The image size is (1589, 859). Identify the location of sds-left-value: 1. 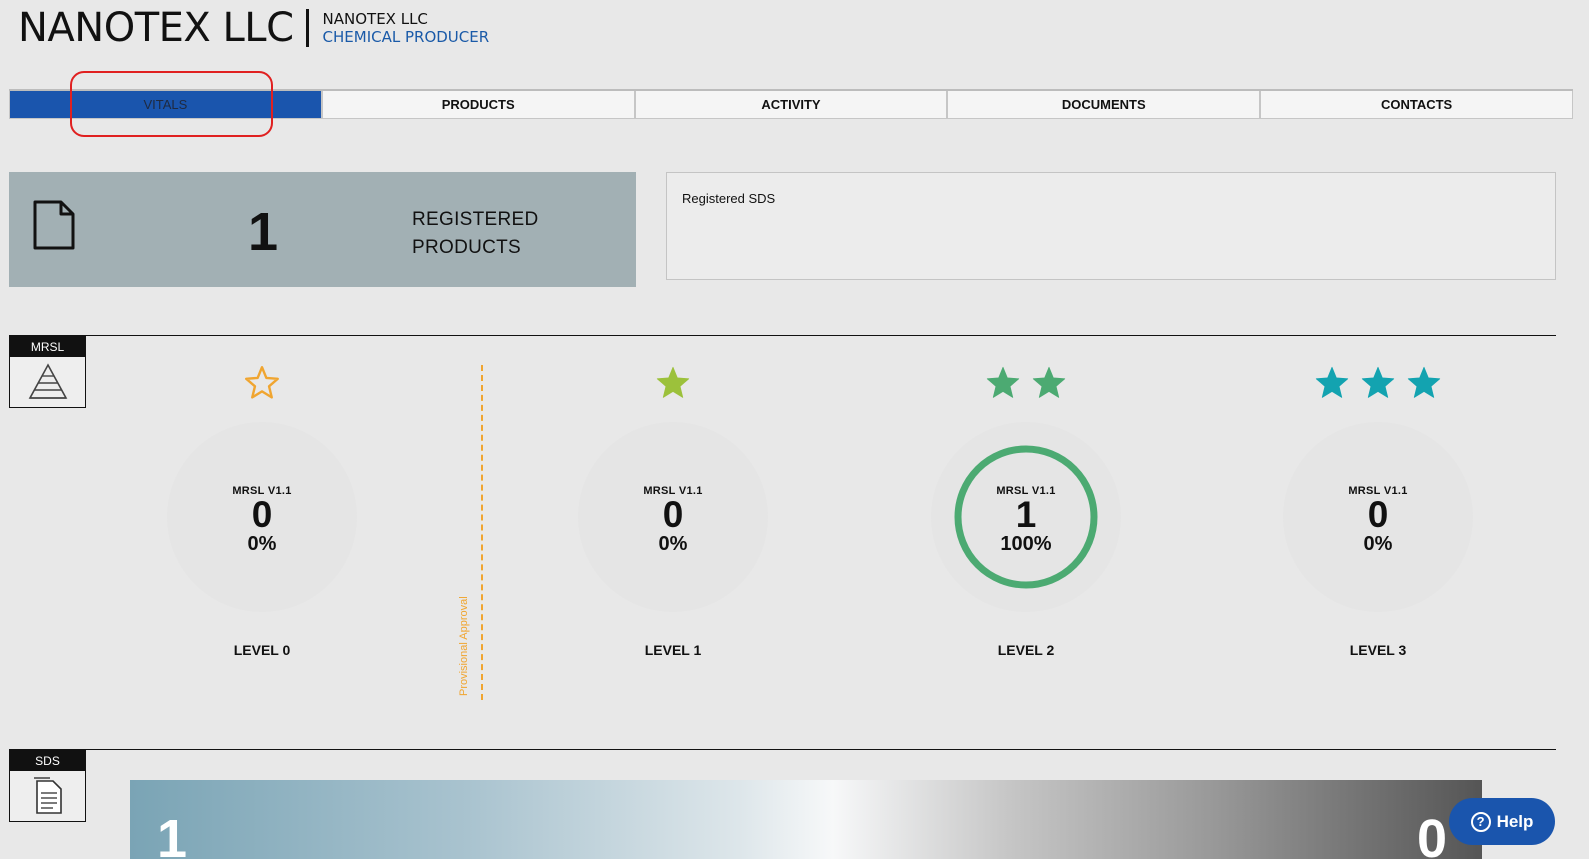
(172, 834).